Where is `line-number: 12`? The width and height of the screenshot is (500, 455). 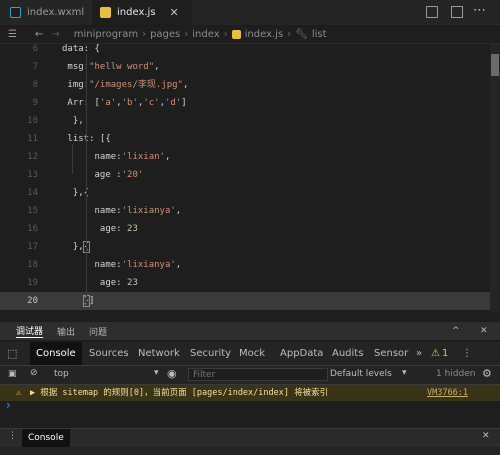 line-number: 12 is located at coordinates (32, 157).